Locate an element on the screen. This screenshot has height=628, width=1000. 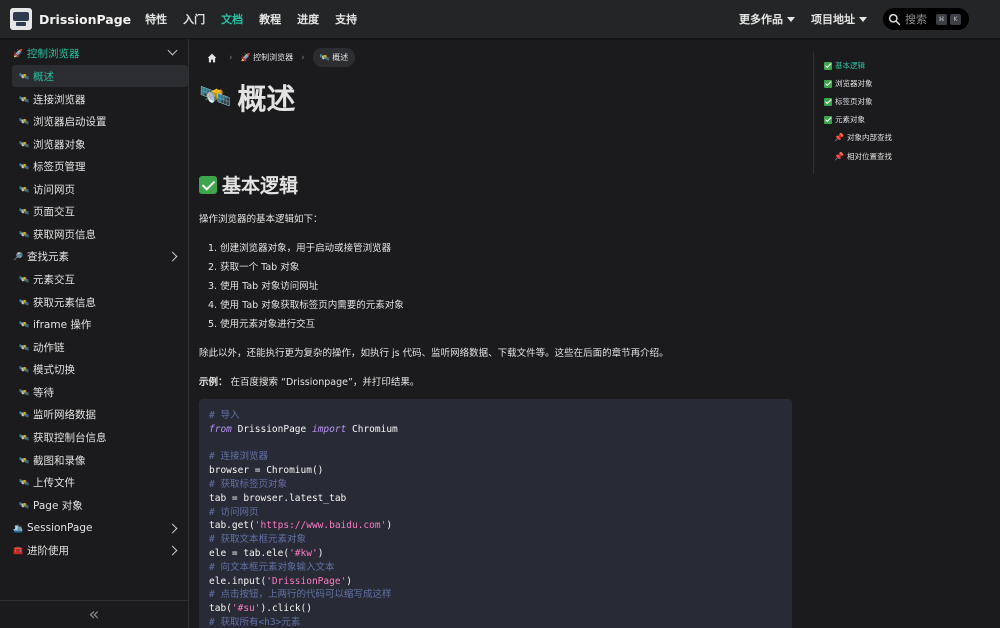
nav-link-support: 支持 is located at coordinates (346, 19).